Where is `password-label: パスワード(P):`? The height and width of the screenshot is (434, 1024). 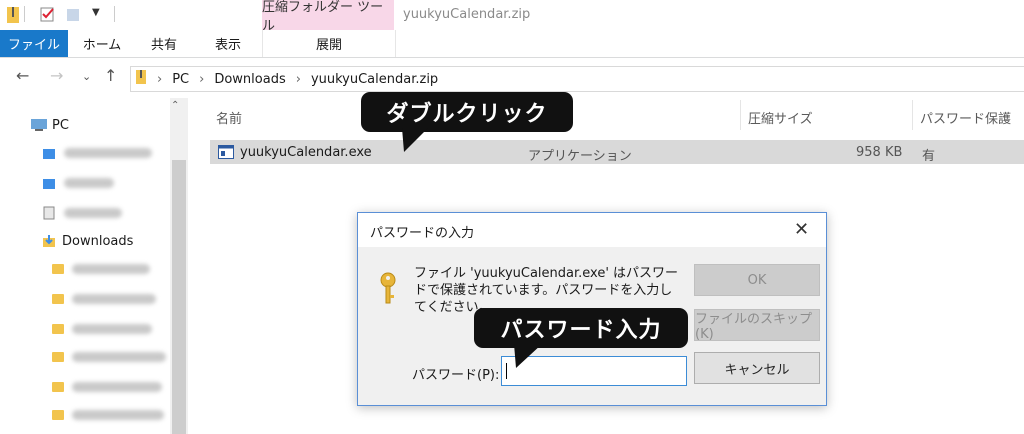
password-label: パスワード(P): is located at coordinates (456, 375).